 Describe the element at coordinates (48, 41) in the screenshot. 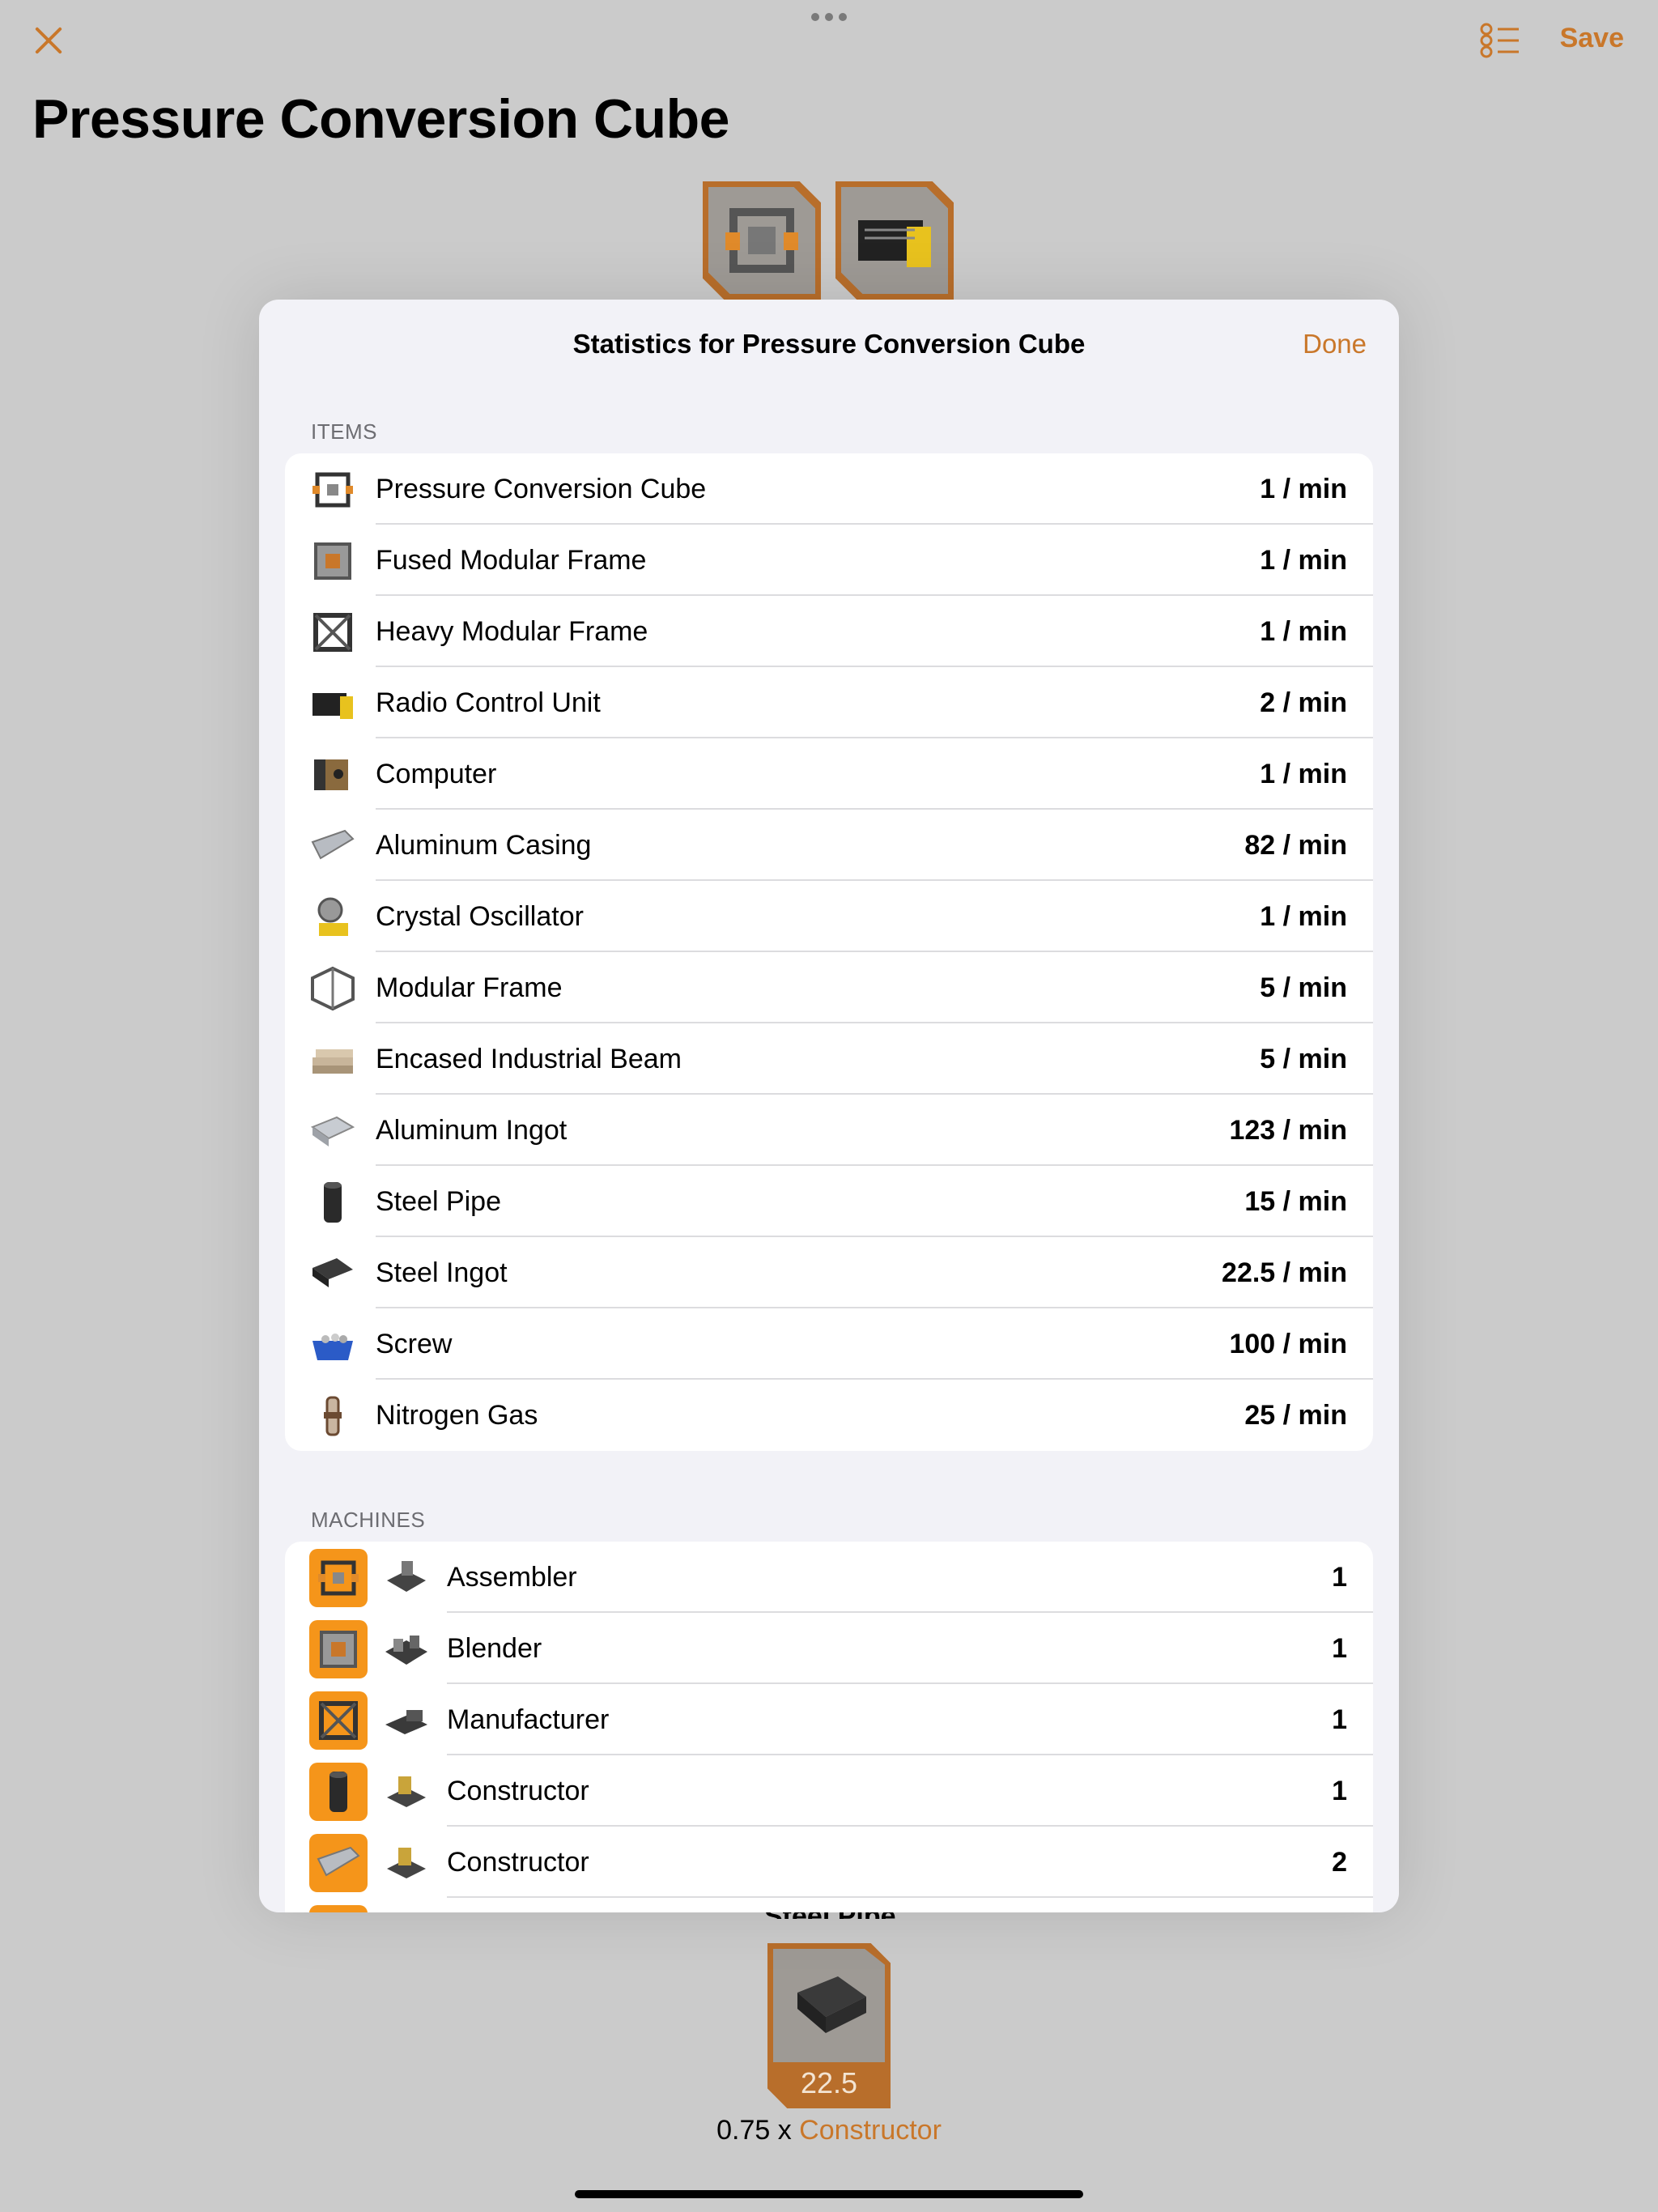

I see `close-icon` at that location.